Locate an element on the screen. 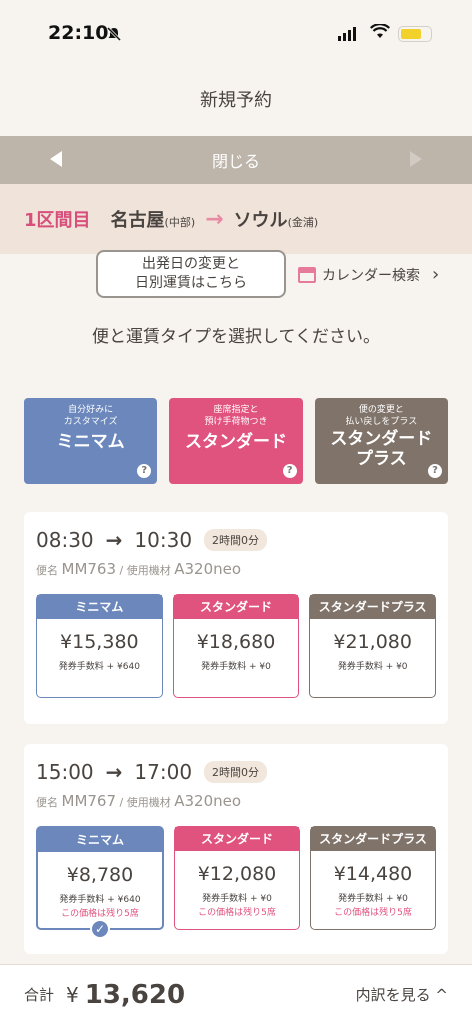 This screenshot has width=472, height=1024. tooltip-line1: 出発日の変更と is located at coordinates (191, 264).